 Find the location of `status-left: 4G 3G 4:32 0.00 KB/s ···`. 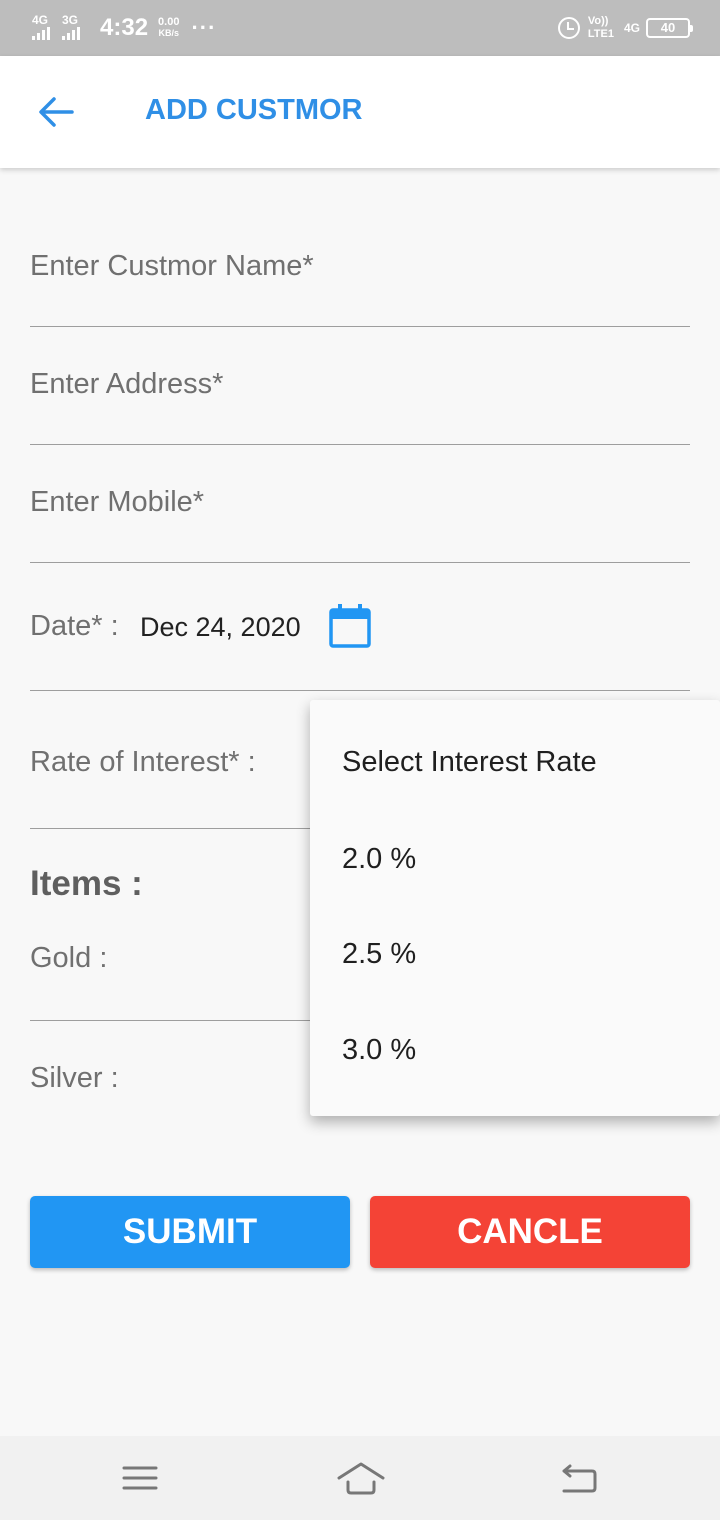

status-left: 4G 3G 4:32 0.00 KB/s ··· is located at coordinates (124, 28).